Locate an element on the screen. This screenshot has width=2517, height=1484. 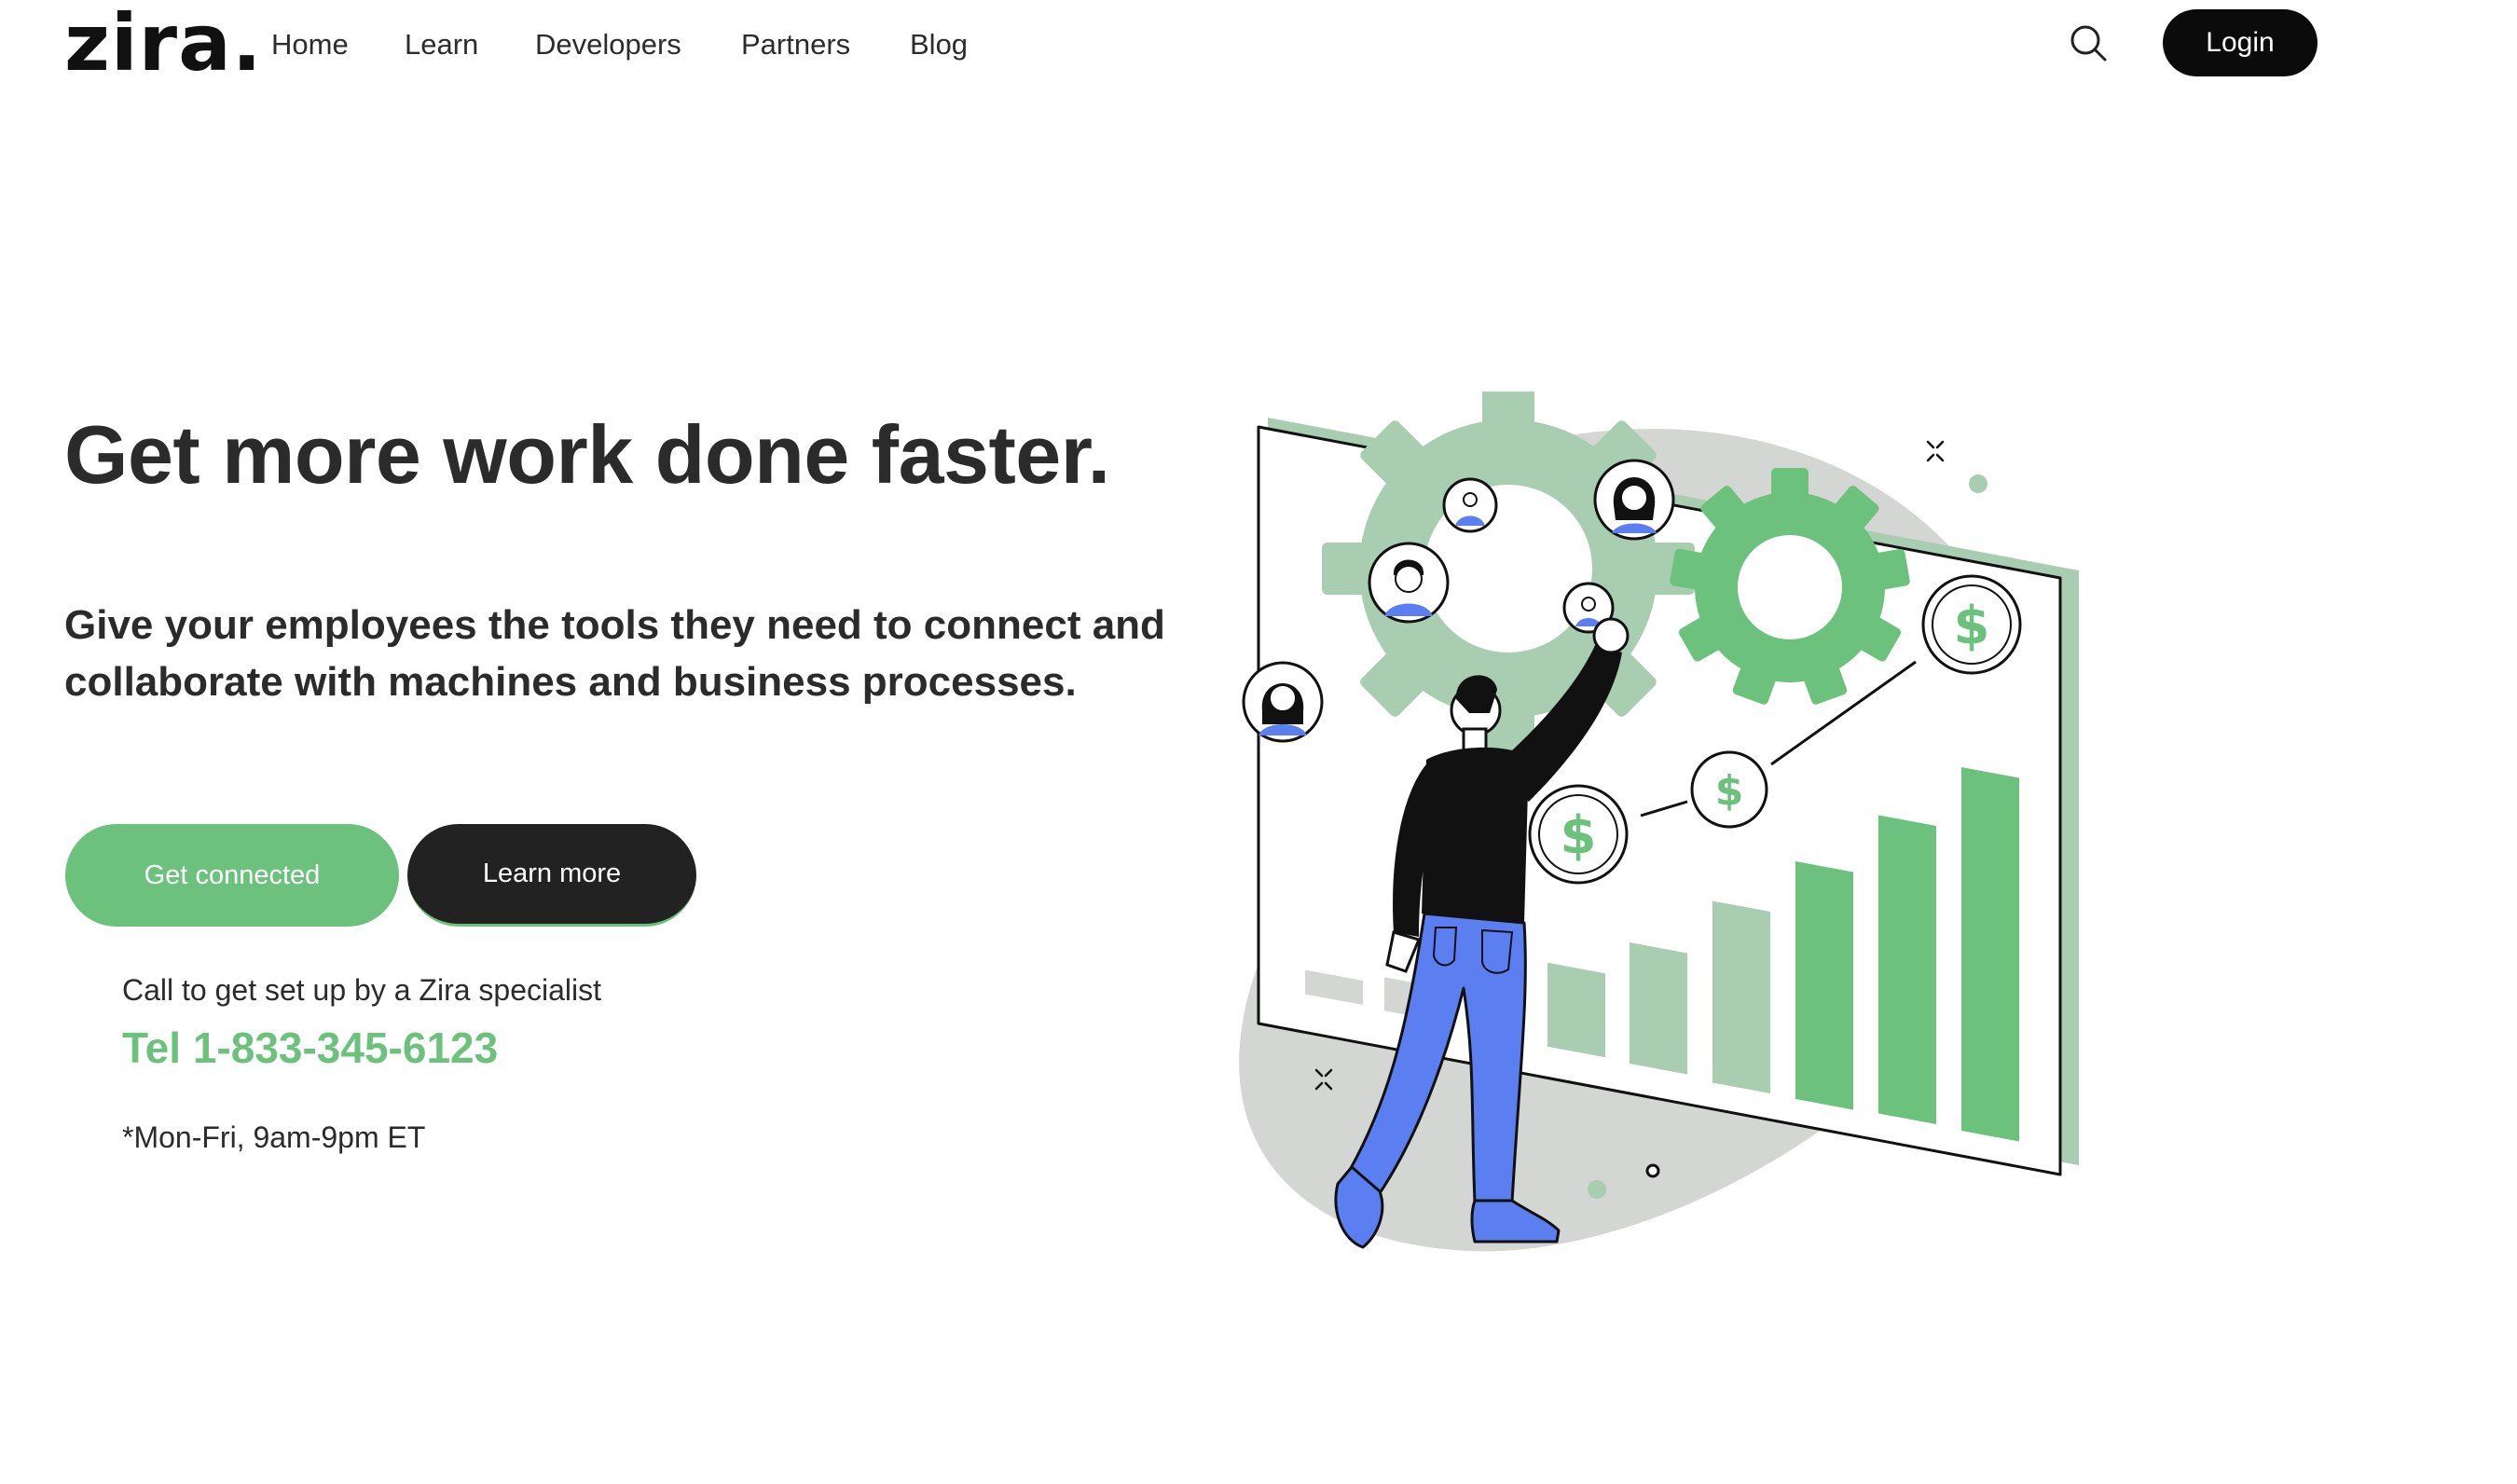
call-specialist-text: Call to get set up by a Zira specialist is located at coordinates (362, 990).